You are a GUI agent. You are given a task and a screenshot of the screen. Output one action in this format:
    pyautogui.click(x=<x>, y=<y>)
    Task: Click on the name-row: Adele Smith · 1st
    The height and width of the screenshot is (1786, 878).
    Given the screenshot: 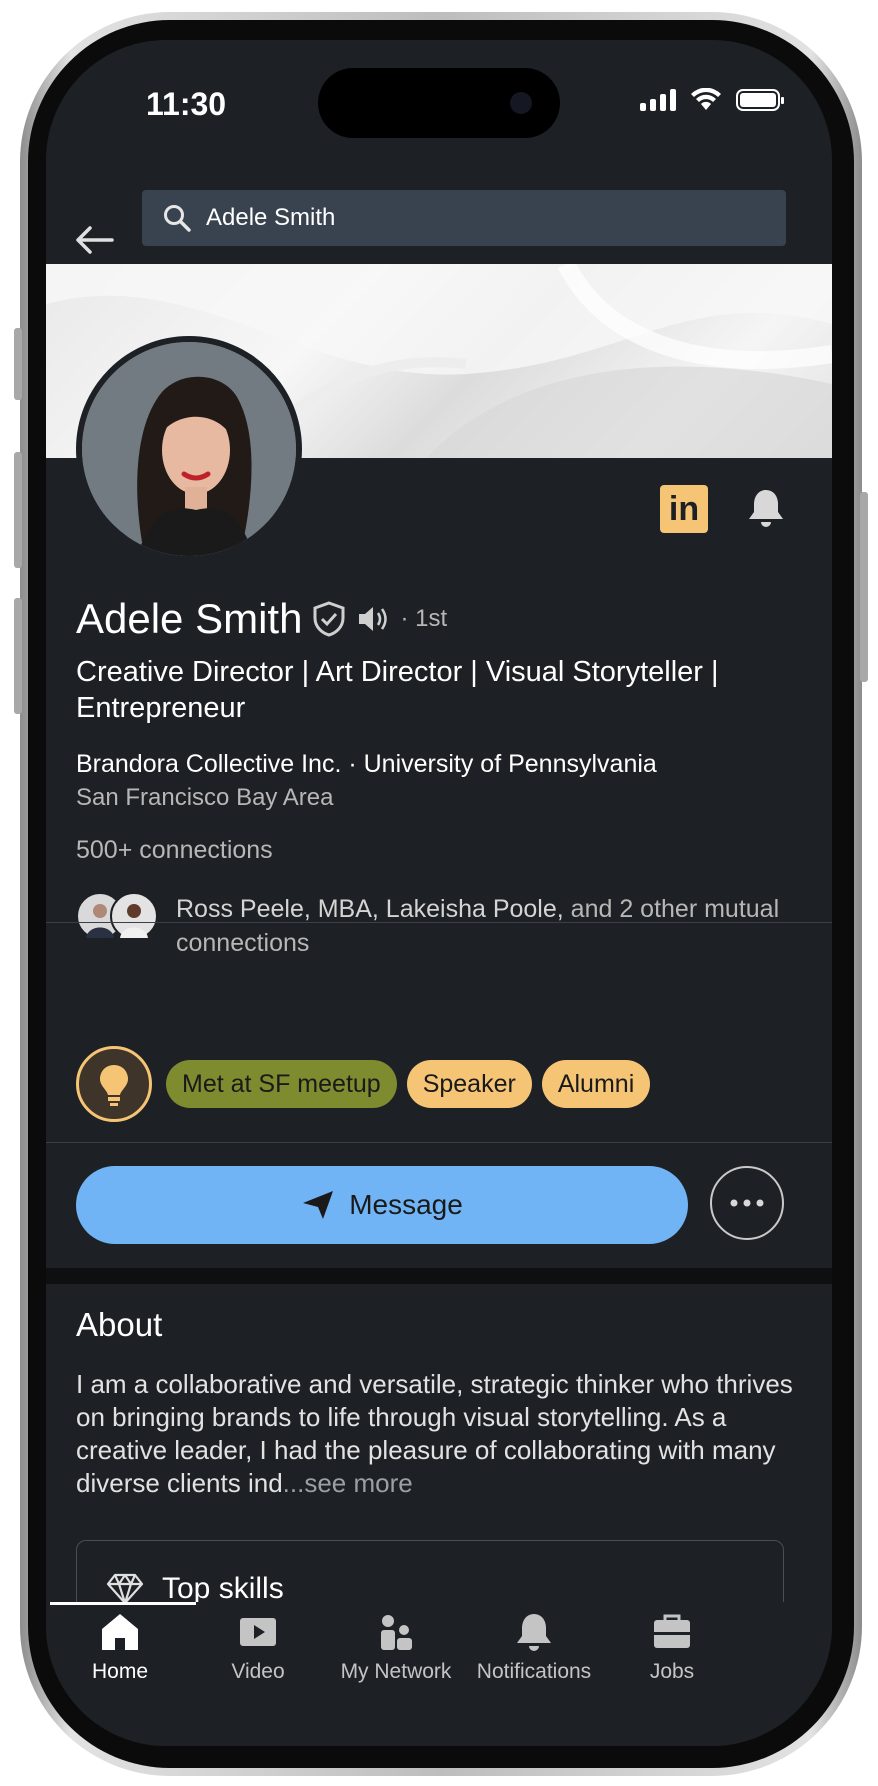 What is the action you would take?
    pyautogui.click(x=261, y=619)
    